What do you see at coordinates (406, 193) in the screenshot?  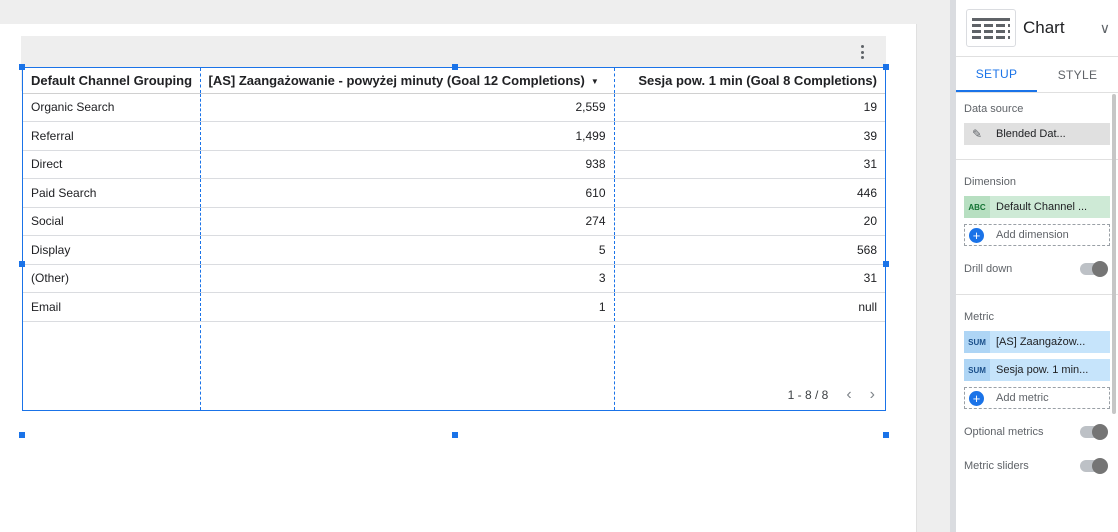 I see `cell-goal-12: 610` at bounding box center [406, 193].